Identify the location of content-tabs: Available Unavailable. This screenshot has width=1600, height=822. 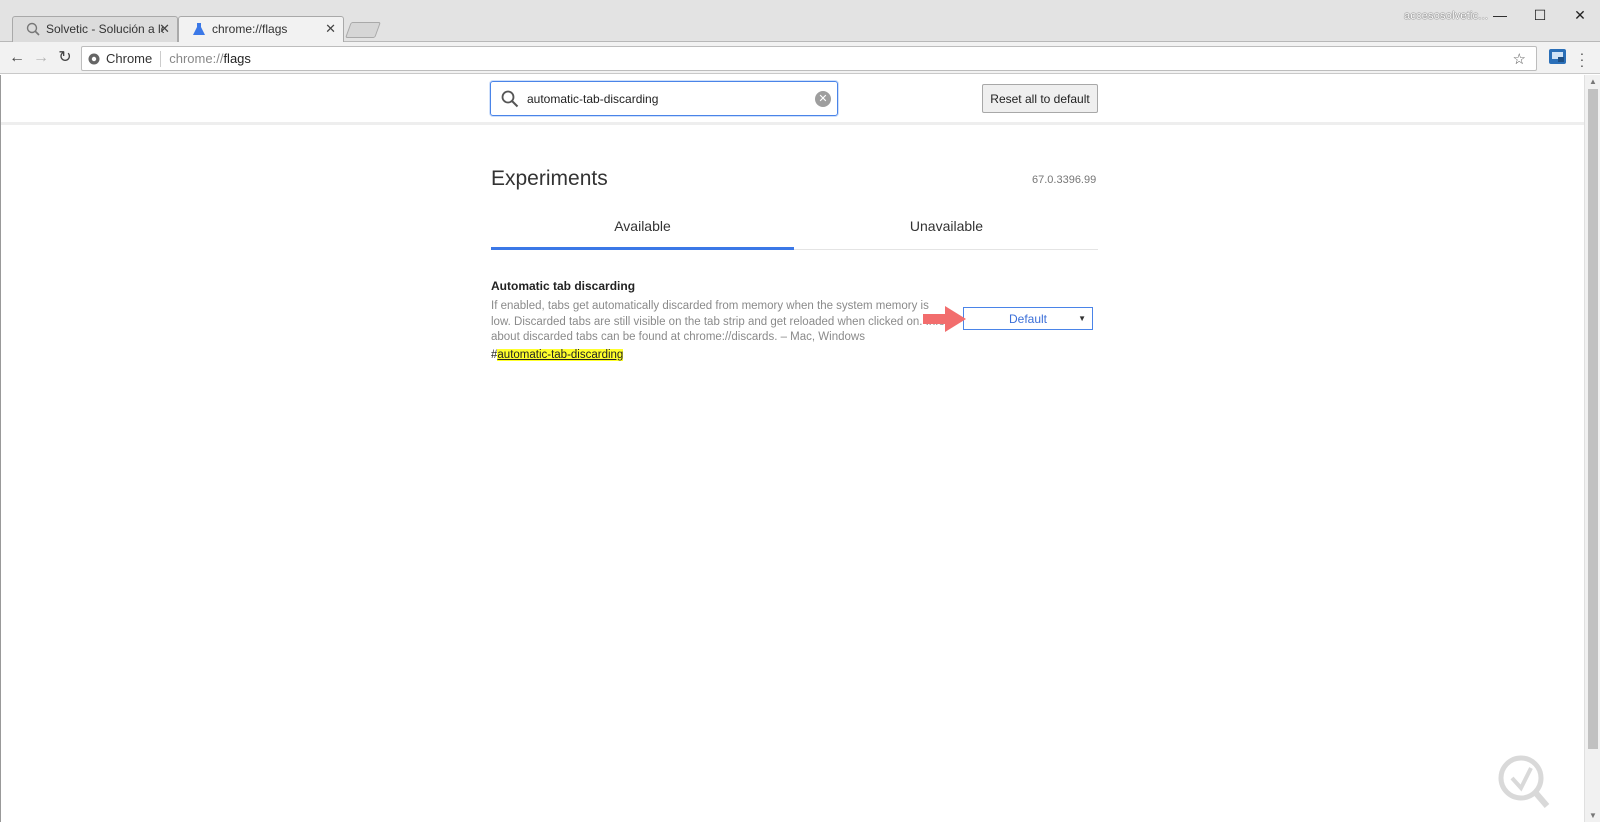
(794, 227).